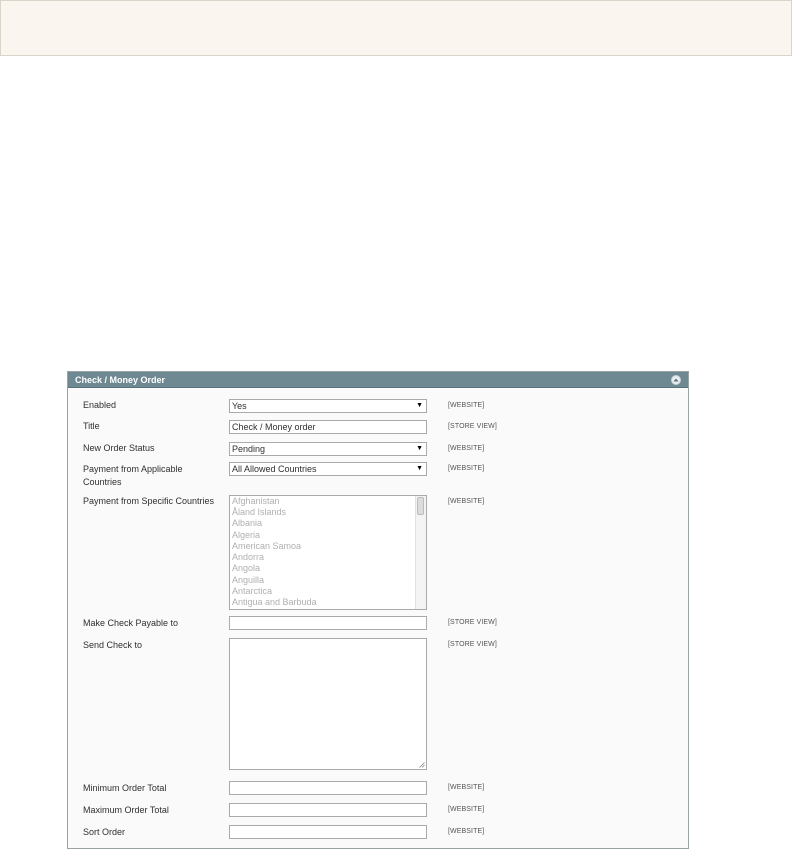 The width and height of the screenshot is (792, 850). Describe the element at coordinates (420, 506) in the screenshot. I see `scrollbar-thumb` at that location.